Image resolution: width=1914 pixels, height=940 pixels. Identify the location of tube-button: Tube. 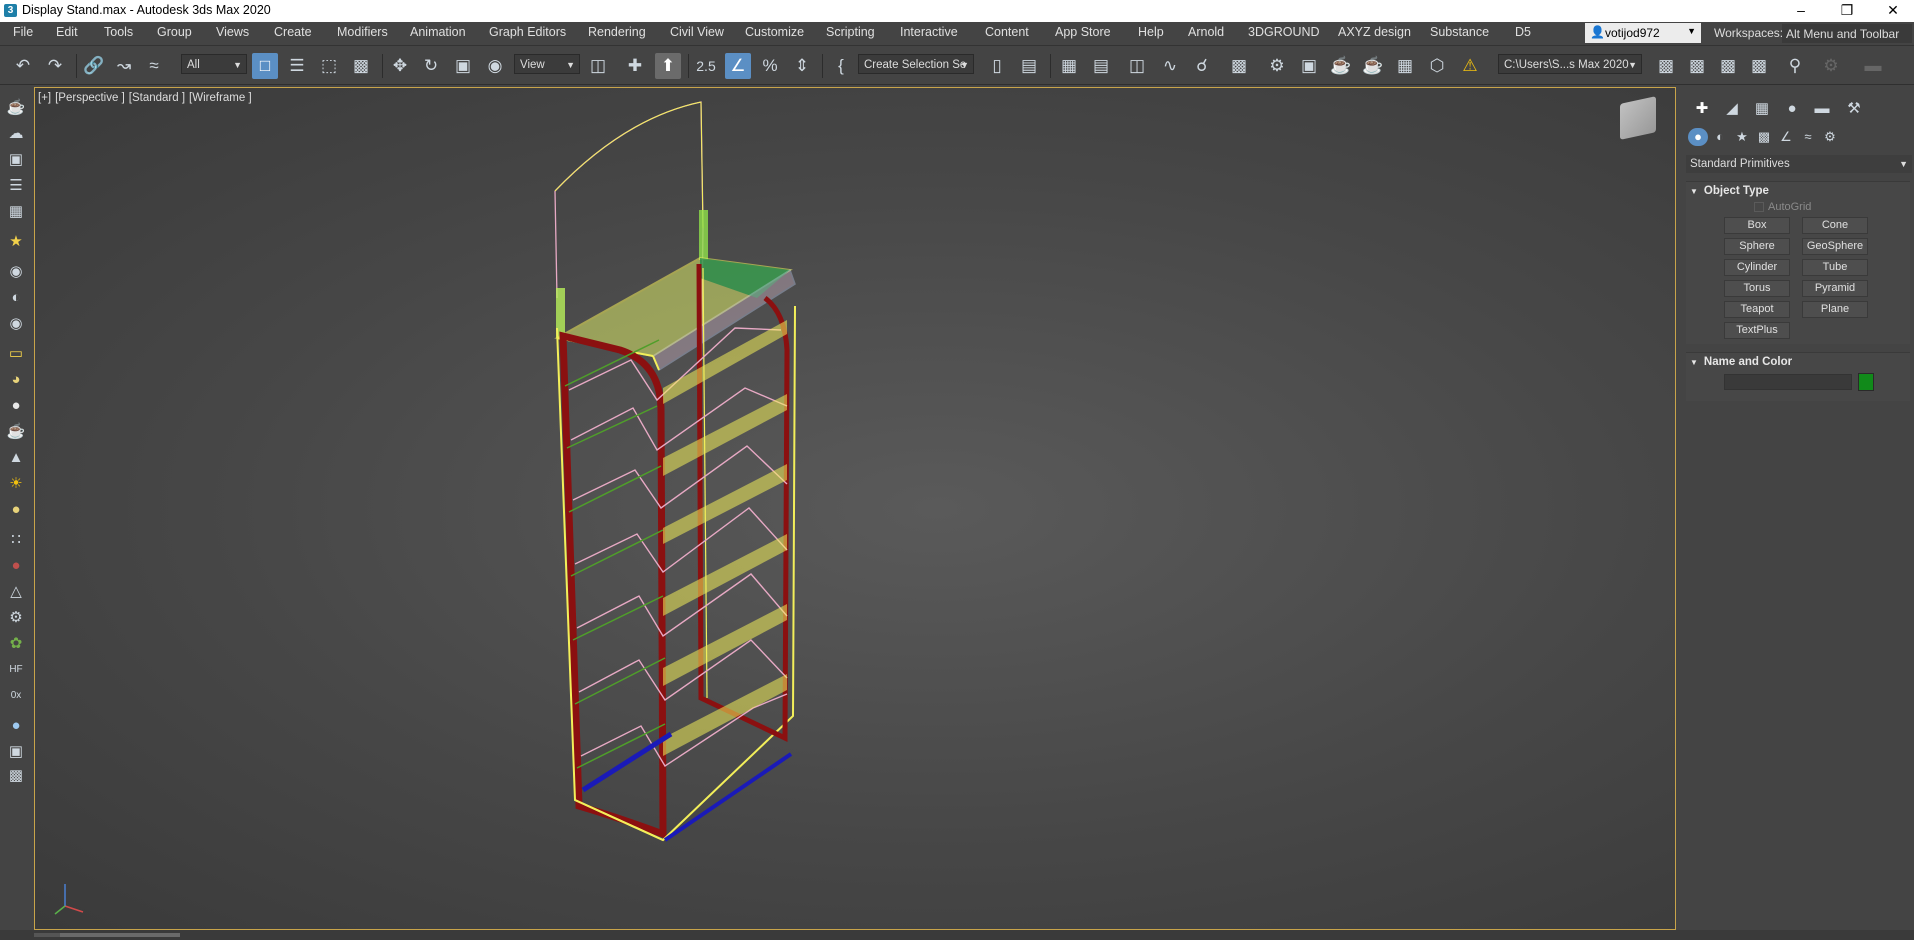
(1835, 267).